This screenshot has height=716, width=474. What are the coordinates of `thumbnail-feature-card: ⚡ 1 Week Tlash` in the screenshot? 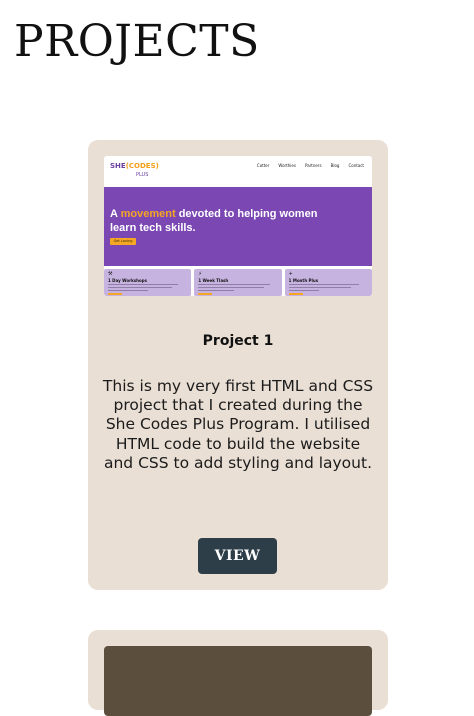 It's located at (238, 282).